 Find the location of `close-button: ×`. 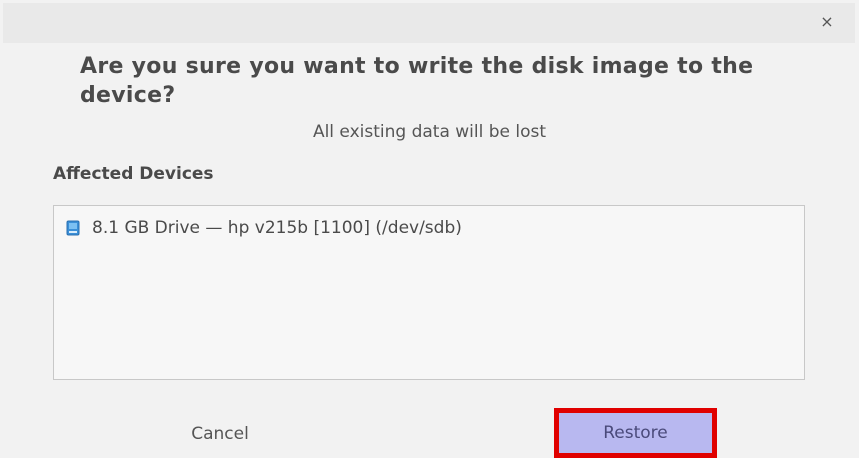

close-button: × is located at coordinates (827, 22).